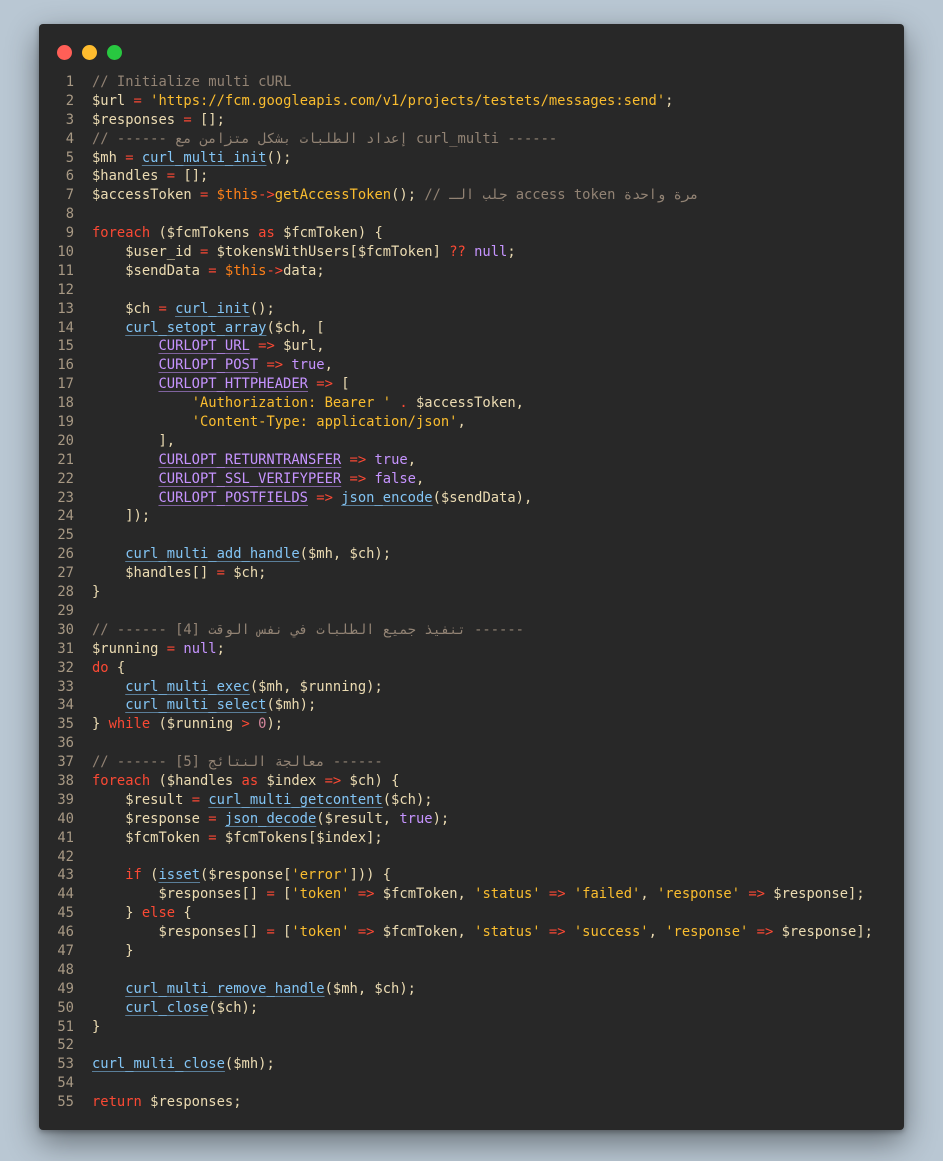 The height and width of the screenshot is (1161, 943). I want to click on code-token: );, so click(441, 818).